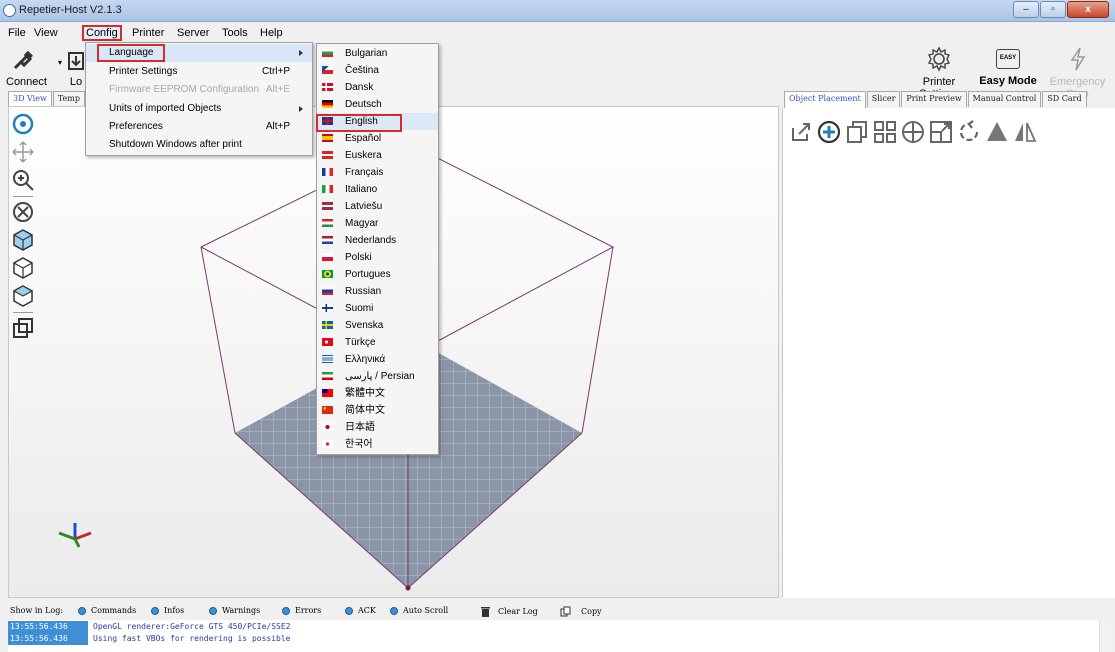  What do you see at coordinates (167, 610) in the screenshot?
I see `log-option-infos: Infos` at bounding box center [167, 610].